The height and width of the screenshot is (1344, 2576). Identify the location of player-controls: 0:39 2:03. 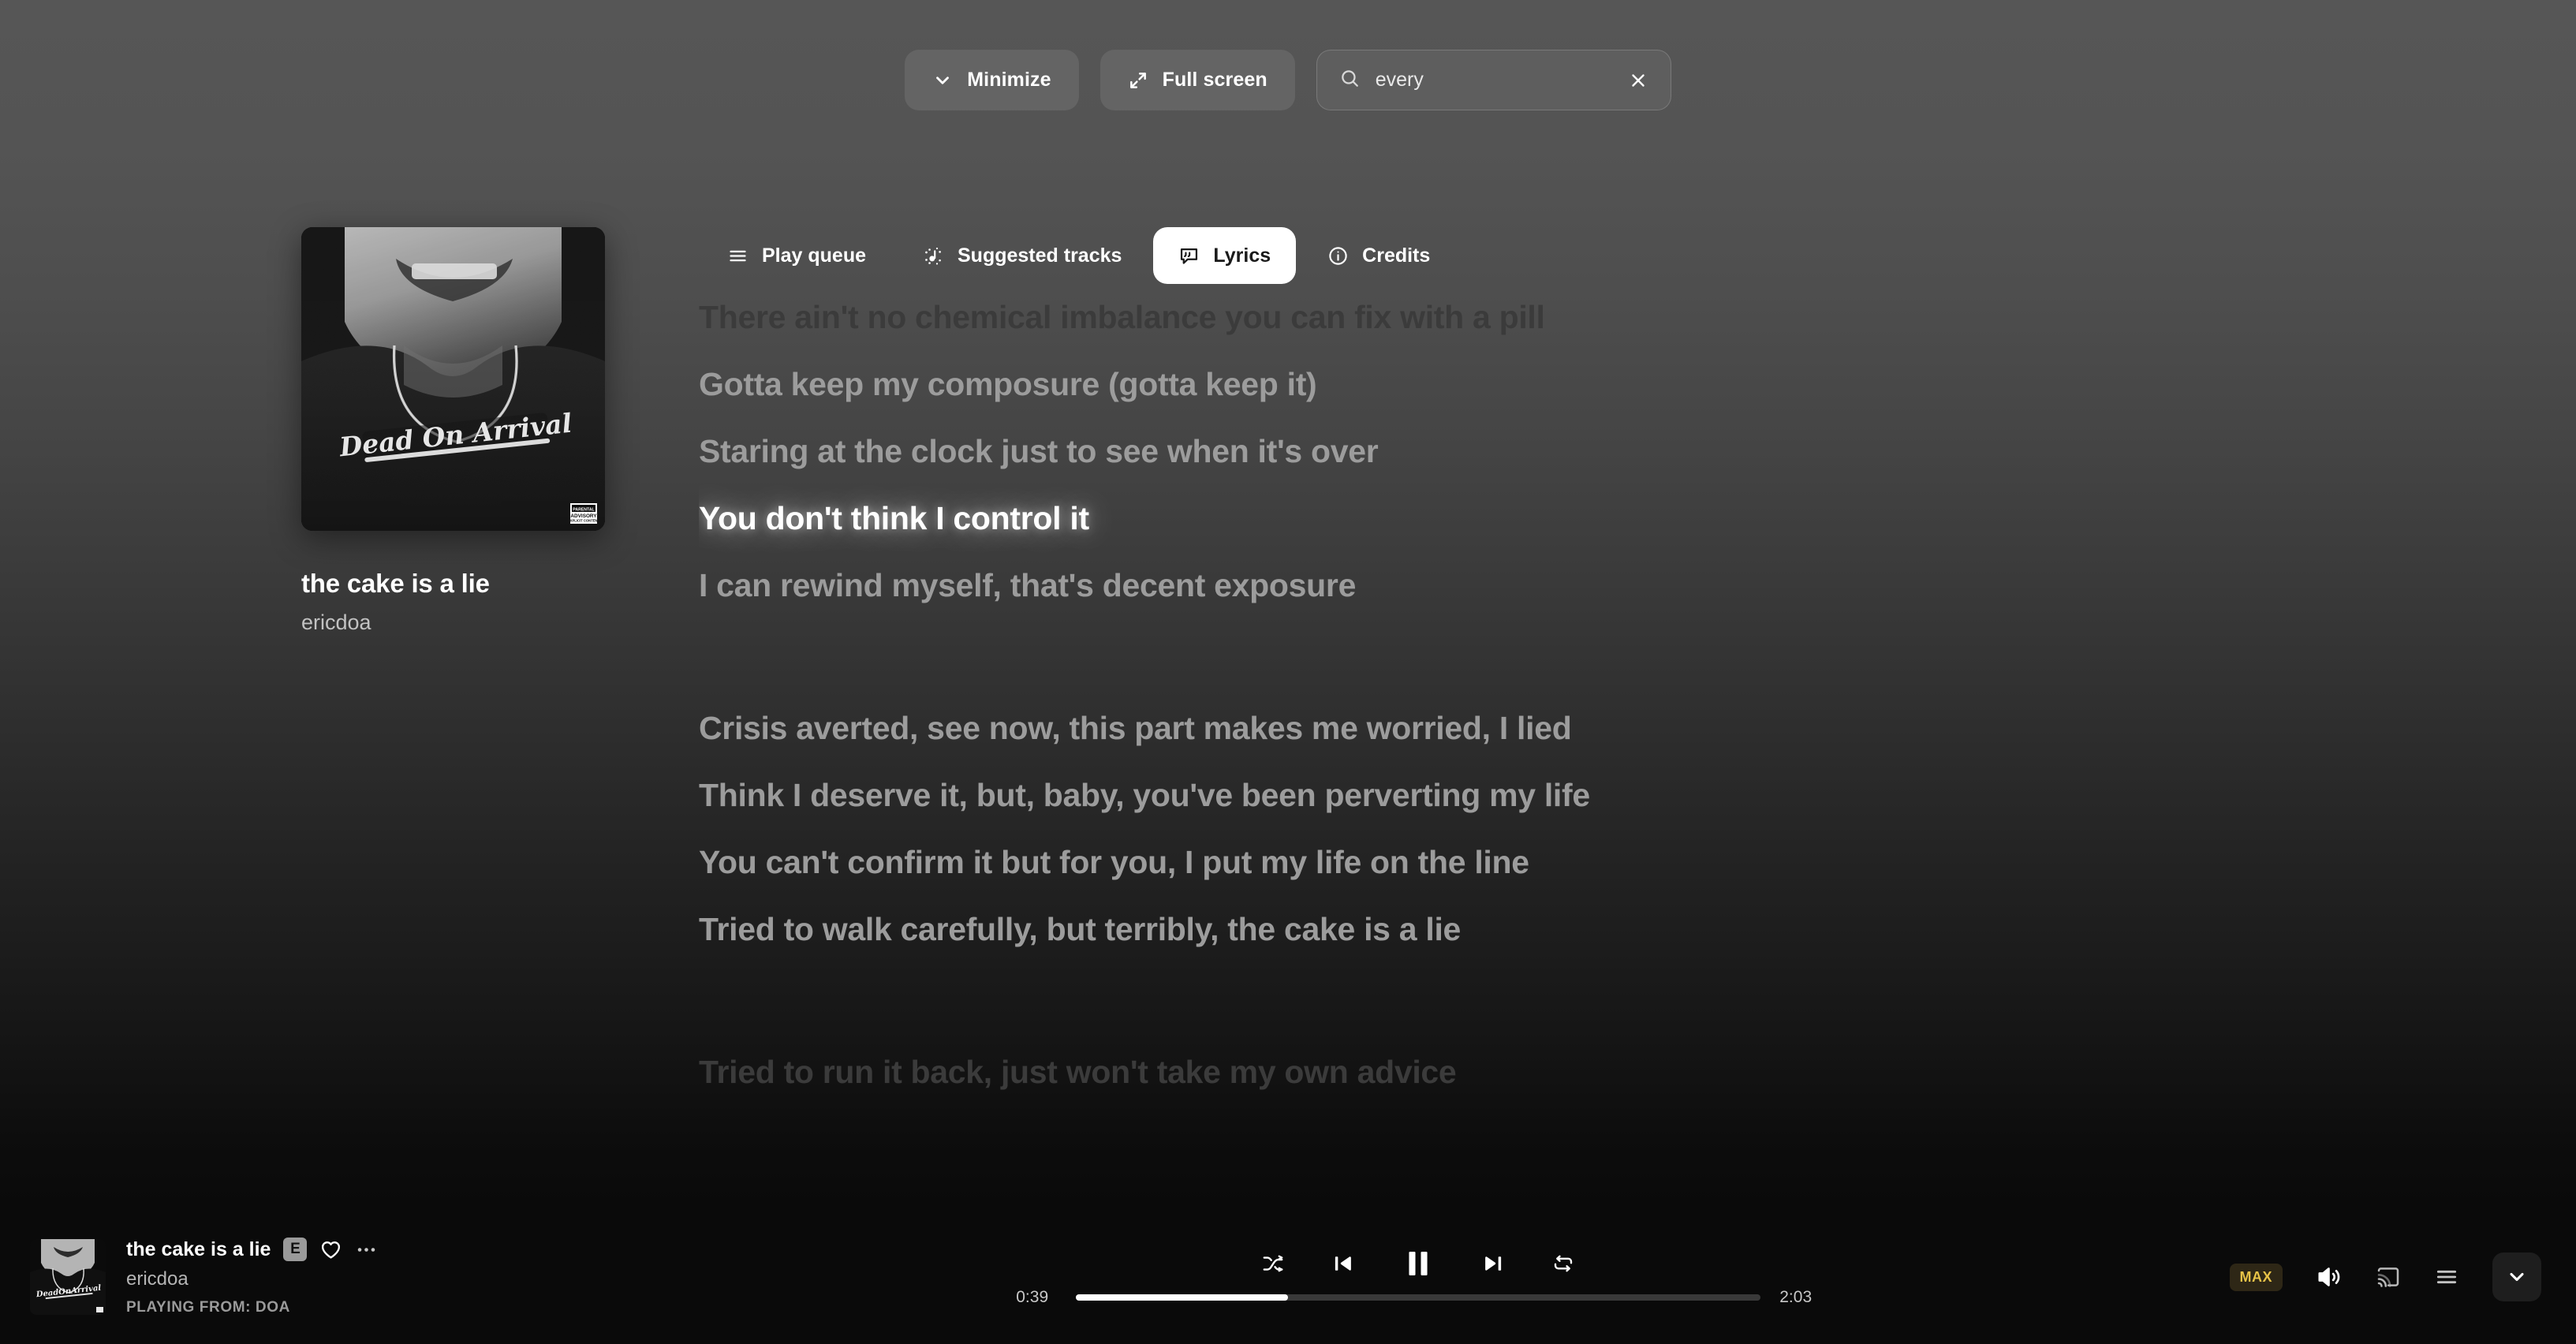
(1418, 1277).